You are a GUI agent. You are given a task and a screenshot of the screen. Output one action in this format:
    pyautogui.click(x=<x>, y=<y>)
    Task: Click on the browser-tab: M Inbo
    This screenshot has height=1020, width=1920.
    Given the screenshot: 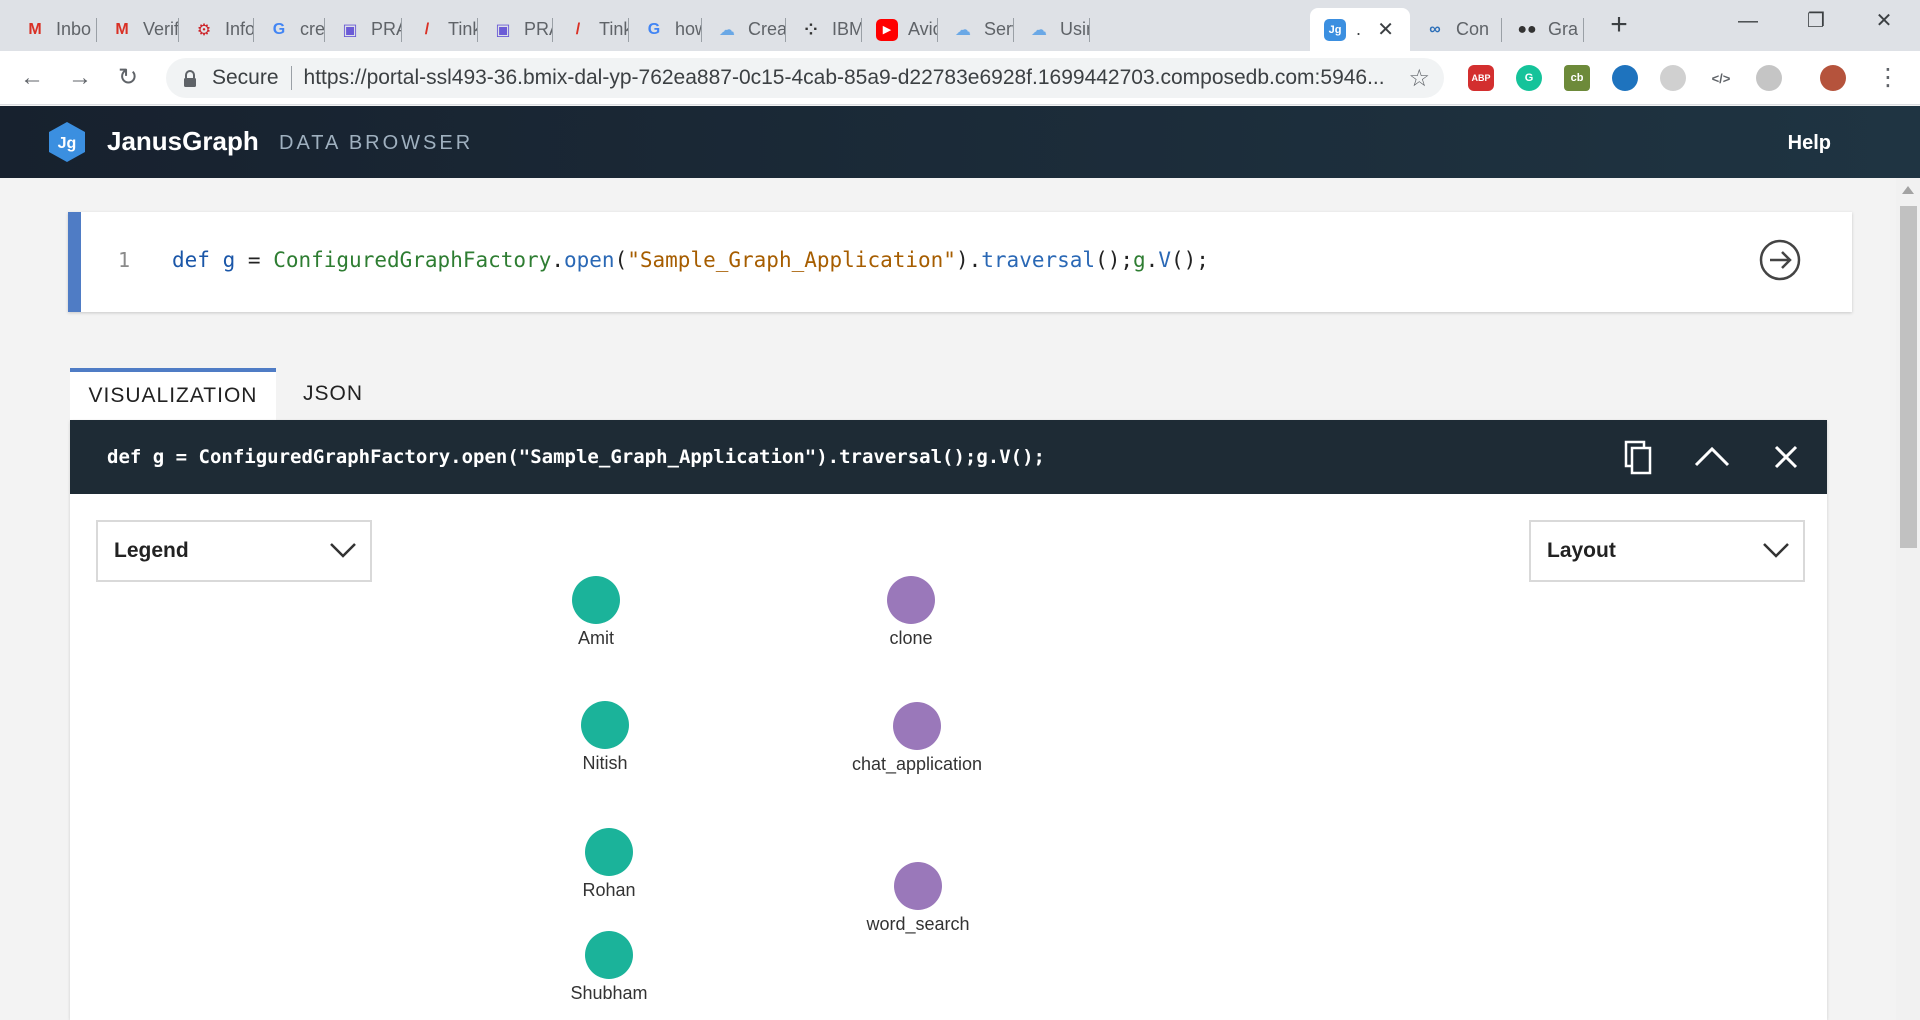 What is the action you would take?
    pyautogui.click(x=53, y=29)
    